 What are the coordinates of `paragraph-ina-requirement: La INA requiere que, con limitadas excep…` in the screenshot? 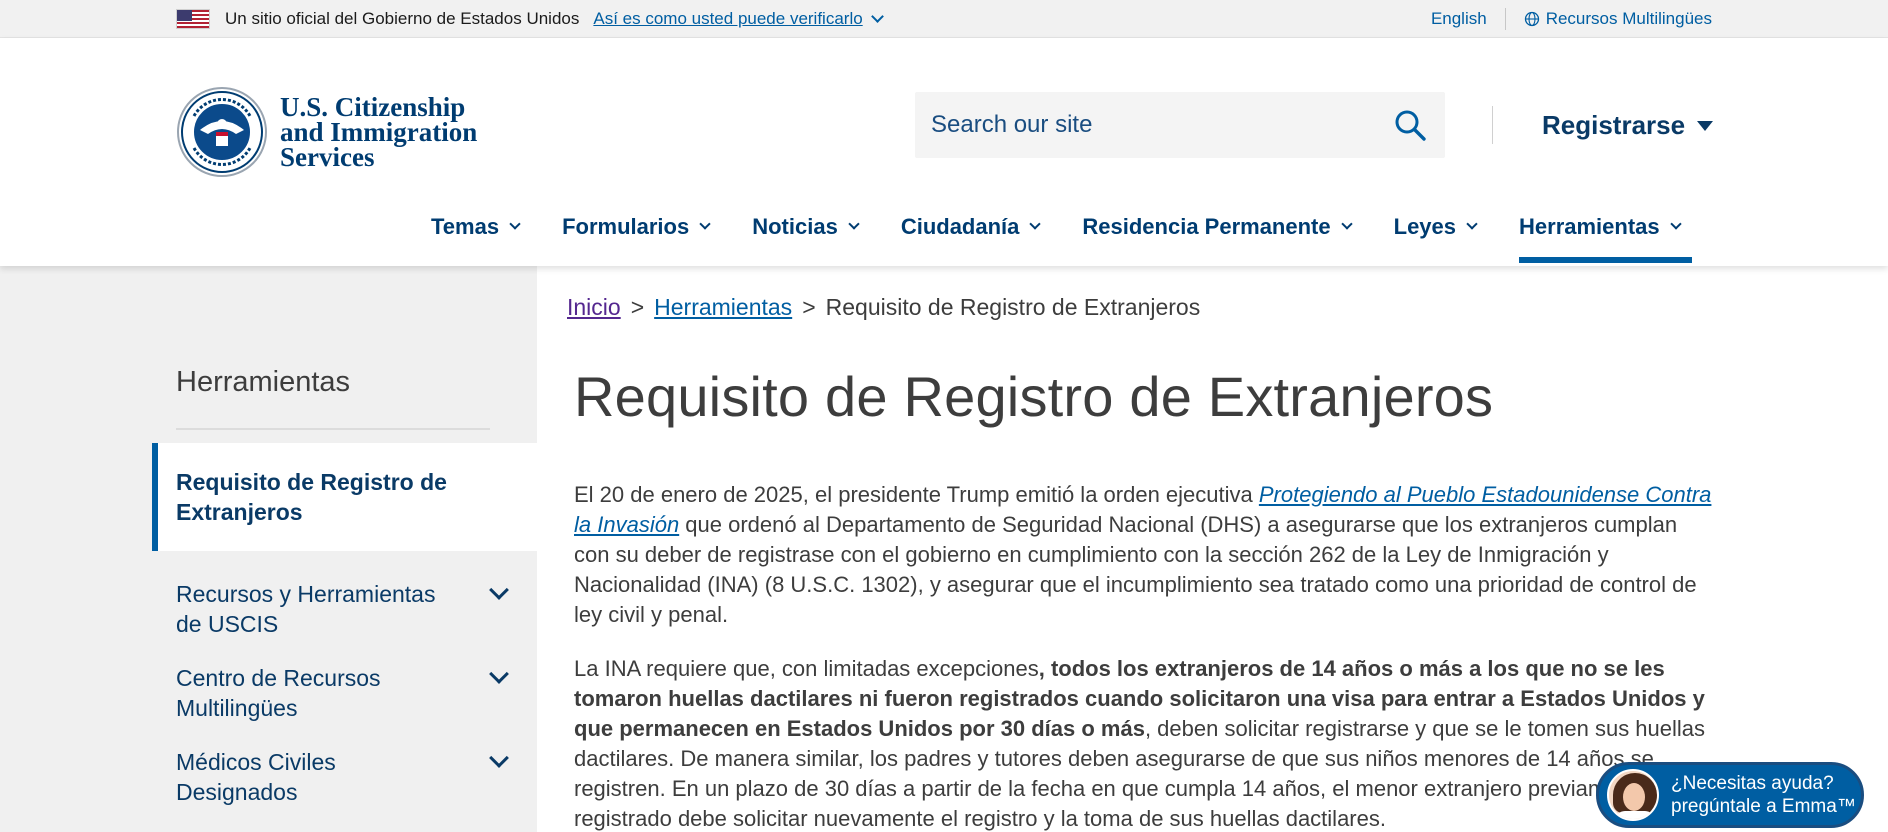 It's located at (1144, 743).